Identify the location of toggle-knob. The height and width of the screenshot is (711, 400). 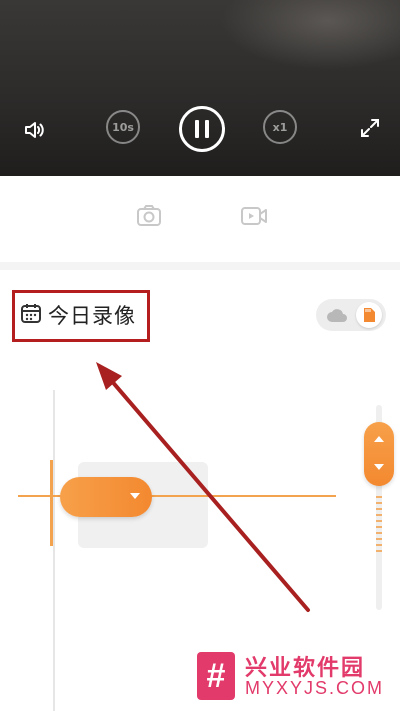
(369, 315).